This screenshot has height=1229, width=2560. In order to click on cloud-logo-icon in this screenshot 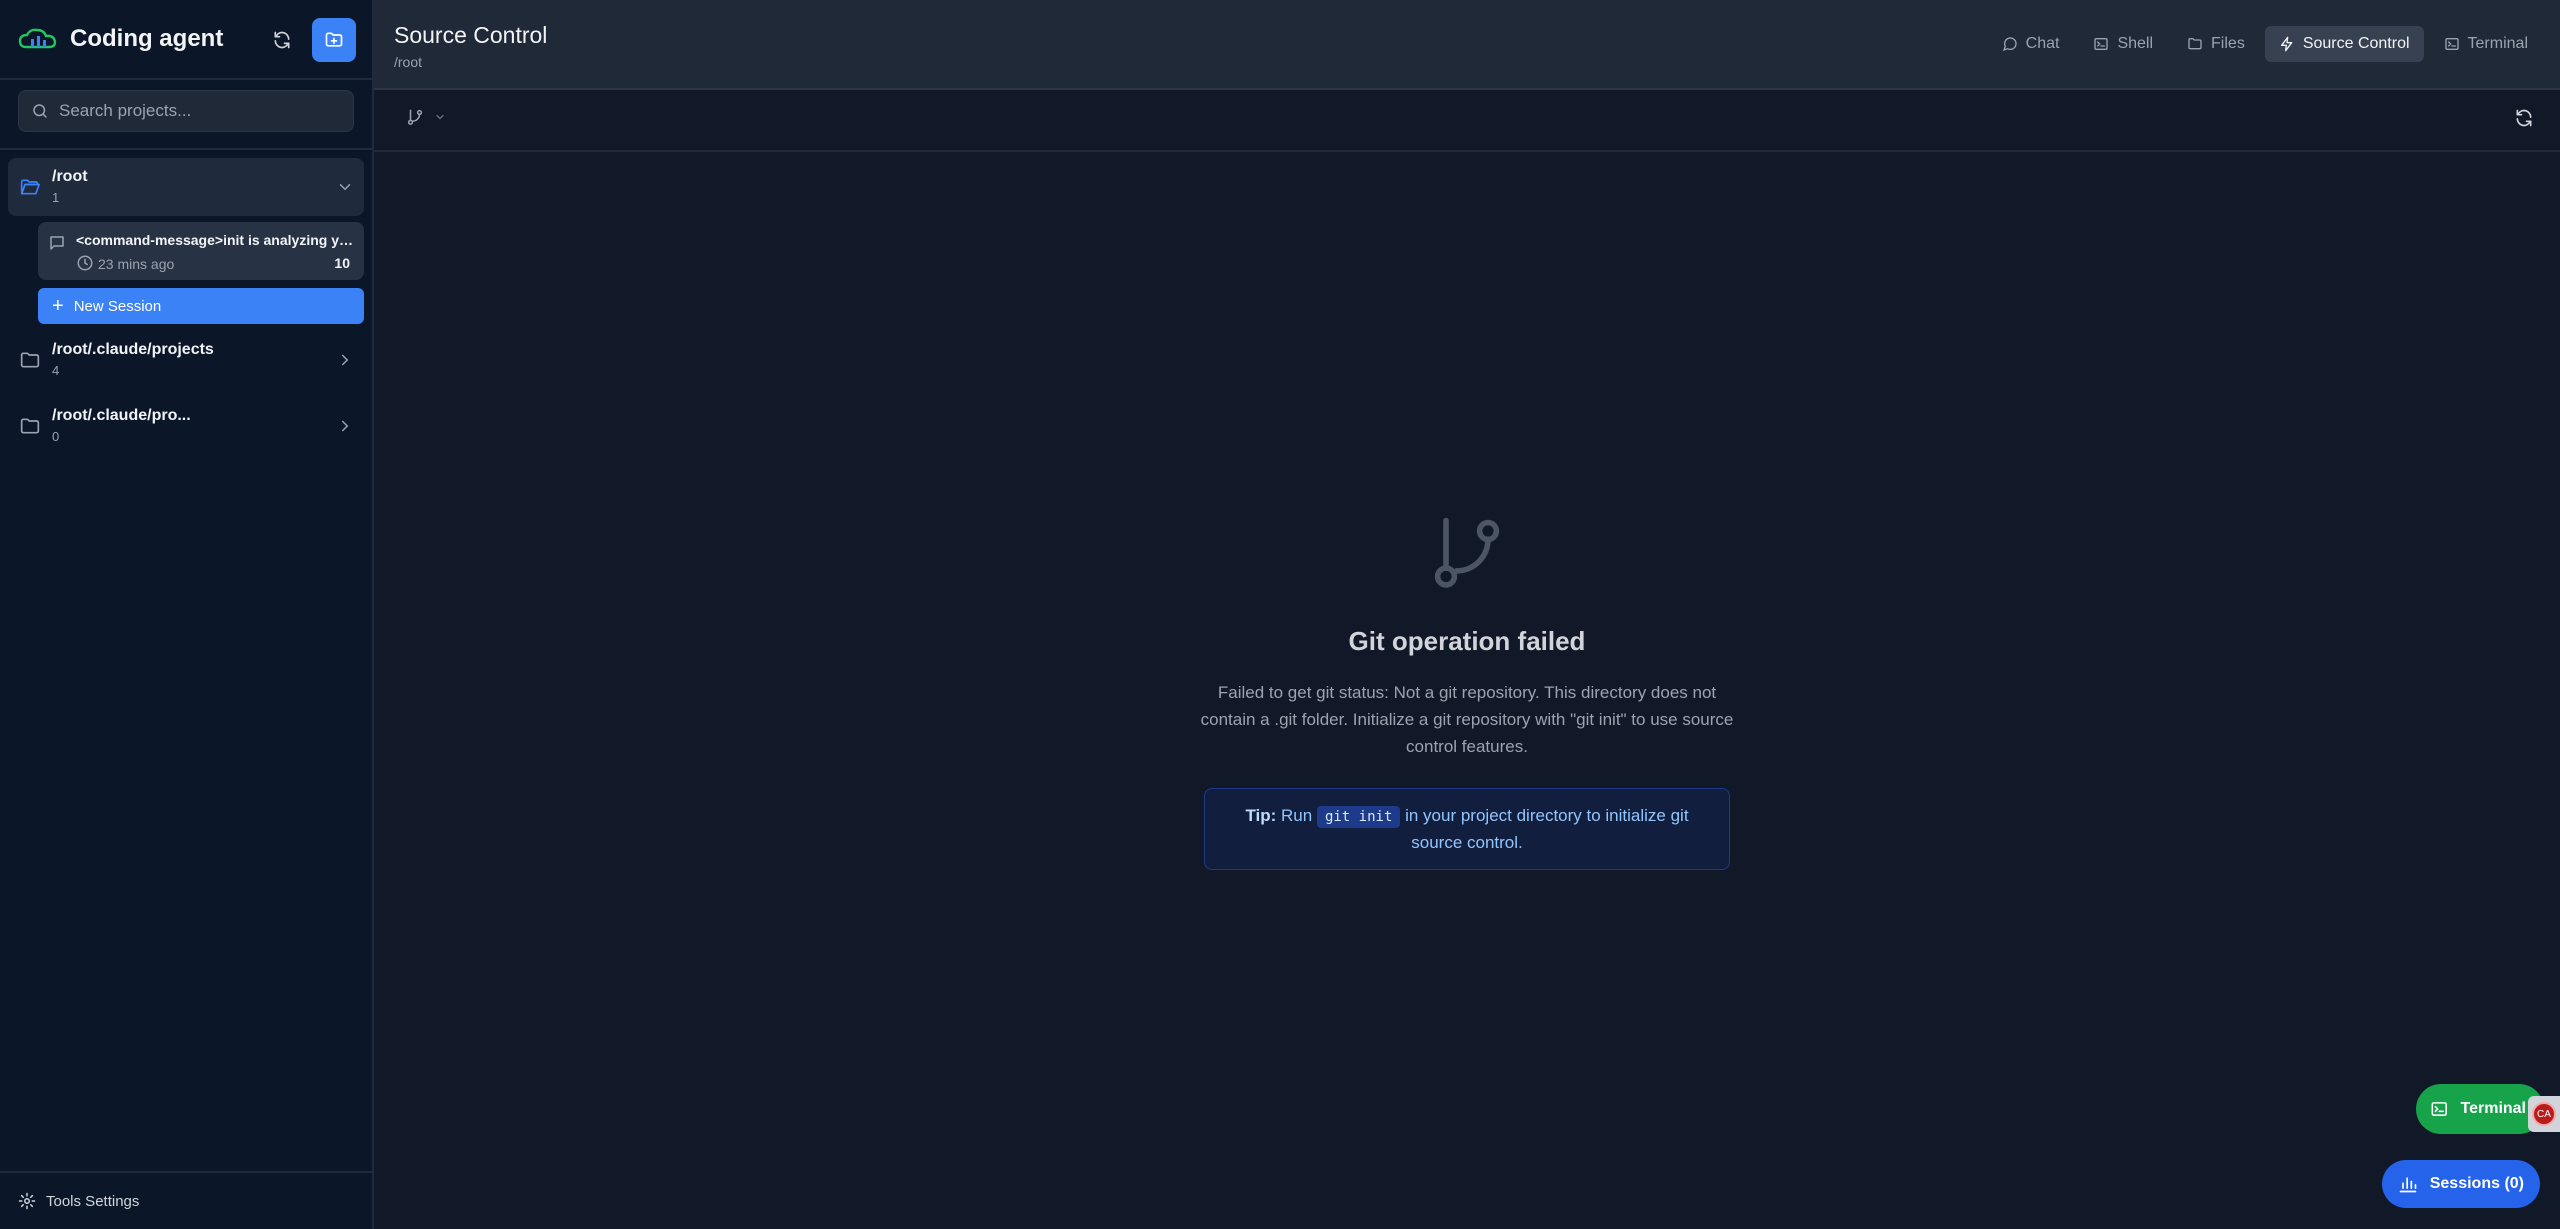, I will do `click(37, 38)`.